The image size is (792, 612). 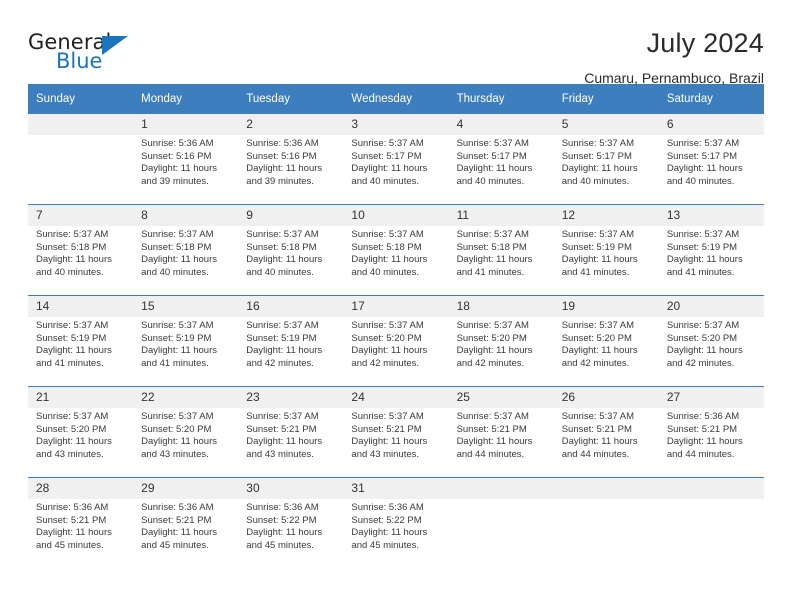 What do you see at coordinates (81, 124) in the screenshot?
I see `day-number` at bounding box center [81, 124].